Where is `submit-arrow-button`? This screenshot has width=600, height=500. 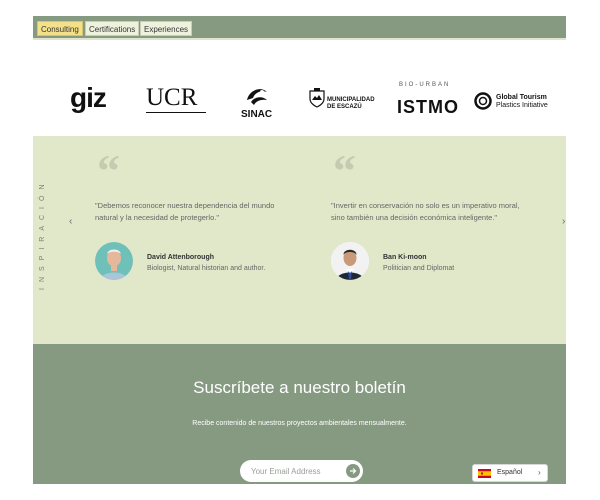
submit-arrow-button is located at coordinates (353, 471).